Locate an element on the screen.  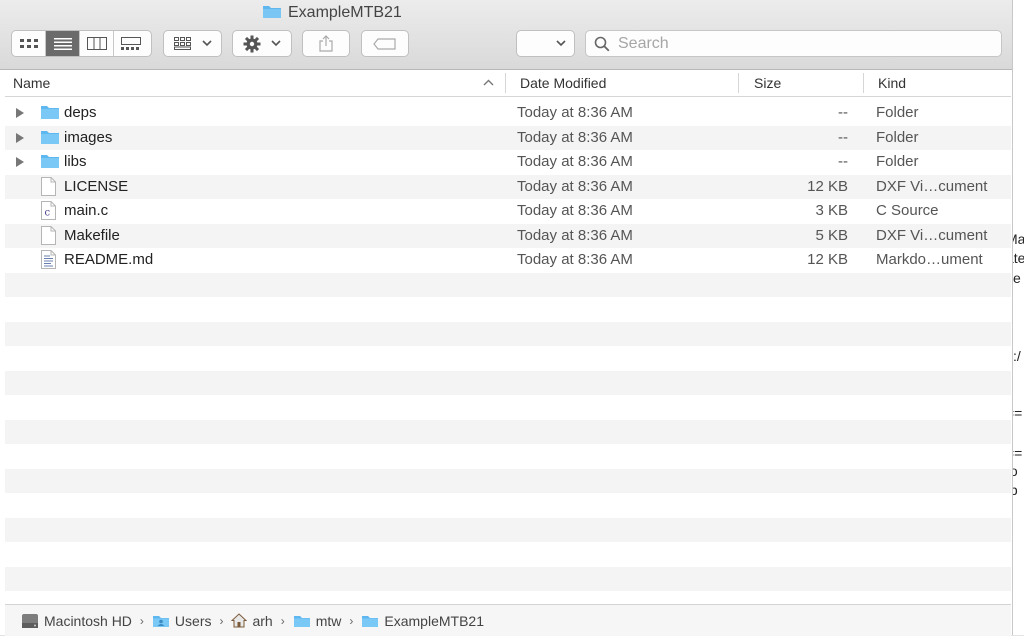
c-source-file-icon: c is located at coordinates (48, 210).